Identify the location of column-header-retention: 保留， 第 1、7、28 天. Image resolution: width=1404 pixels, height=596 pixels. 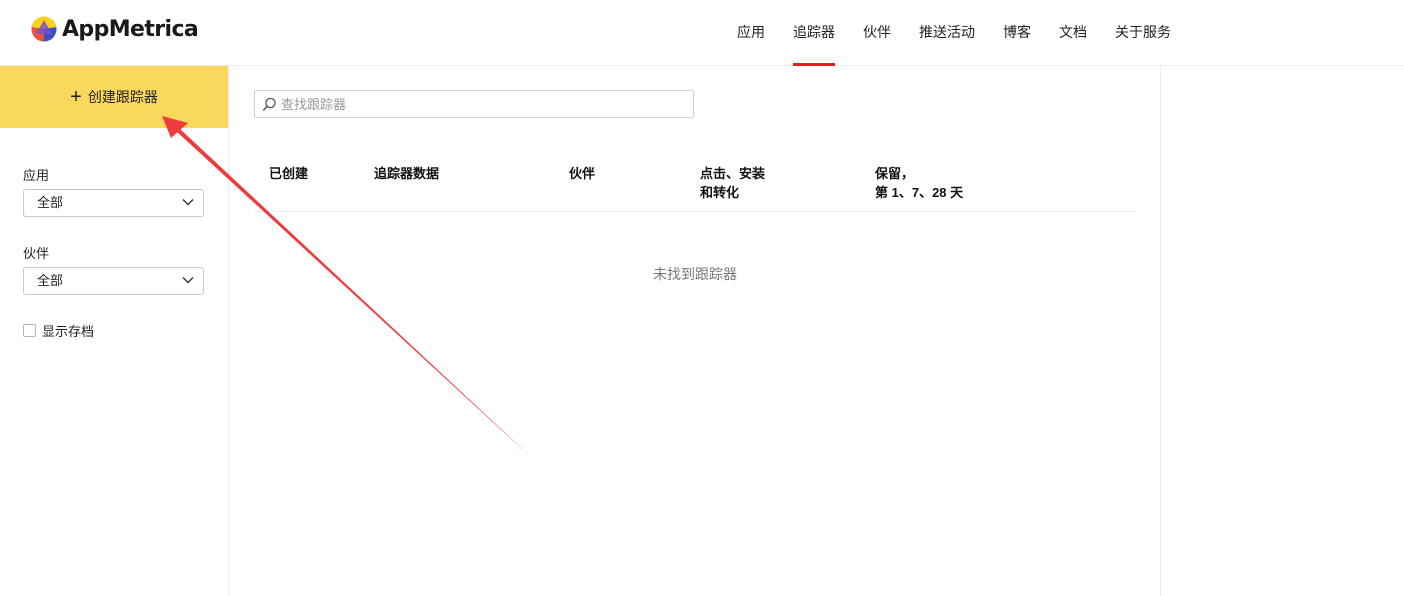
(919, 183).